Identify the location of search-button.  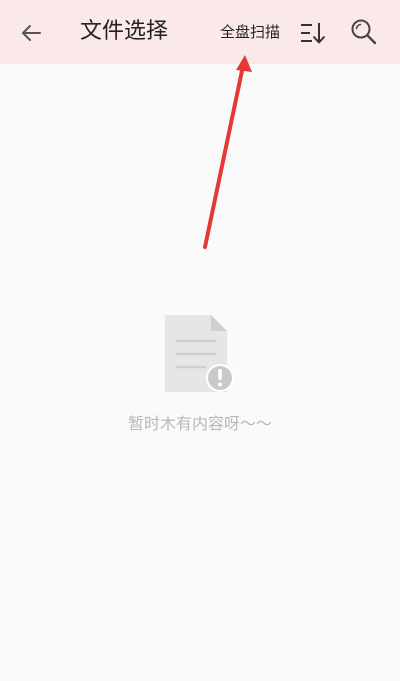
(364, 32).